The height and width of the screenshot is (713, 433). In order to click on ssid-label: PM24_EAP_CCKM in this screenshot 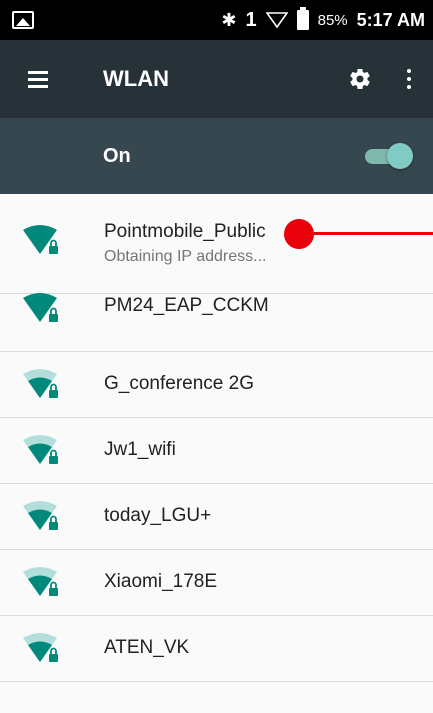, I will do `click(186, 305)`.